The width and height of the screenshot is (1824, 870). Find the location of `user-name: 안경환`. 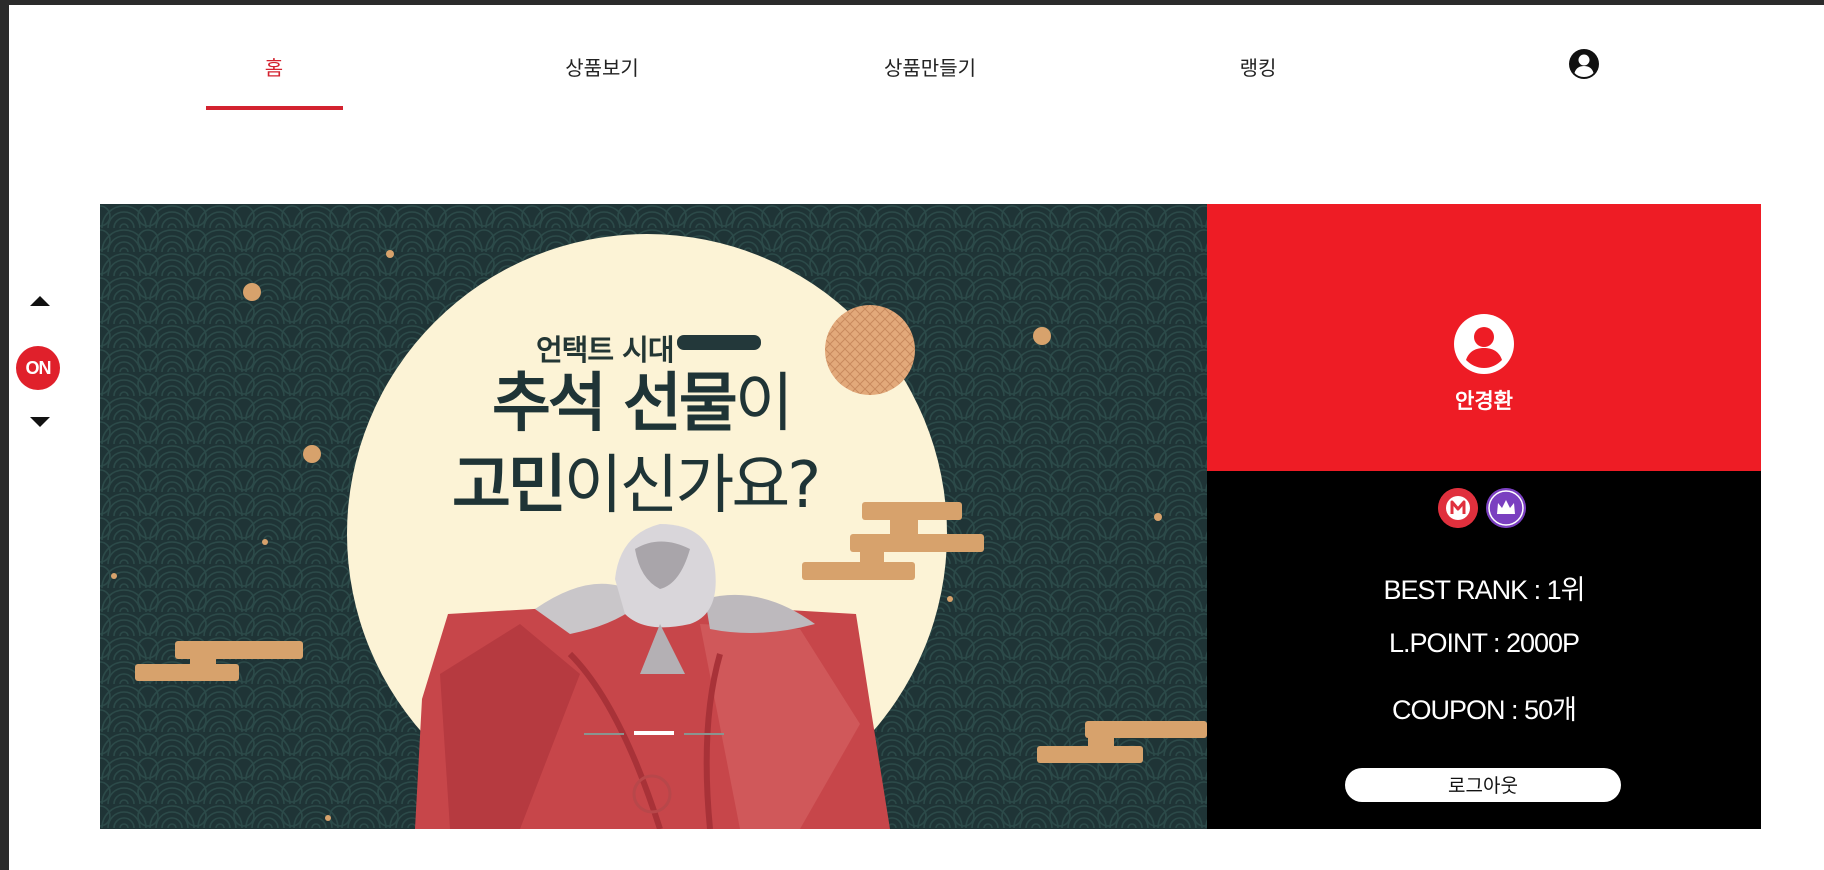

user-name: 안경환 is located at coordinates (1484, 401).